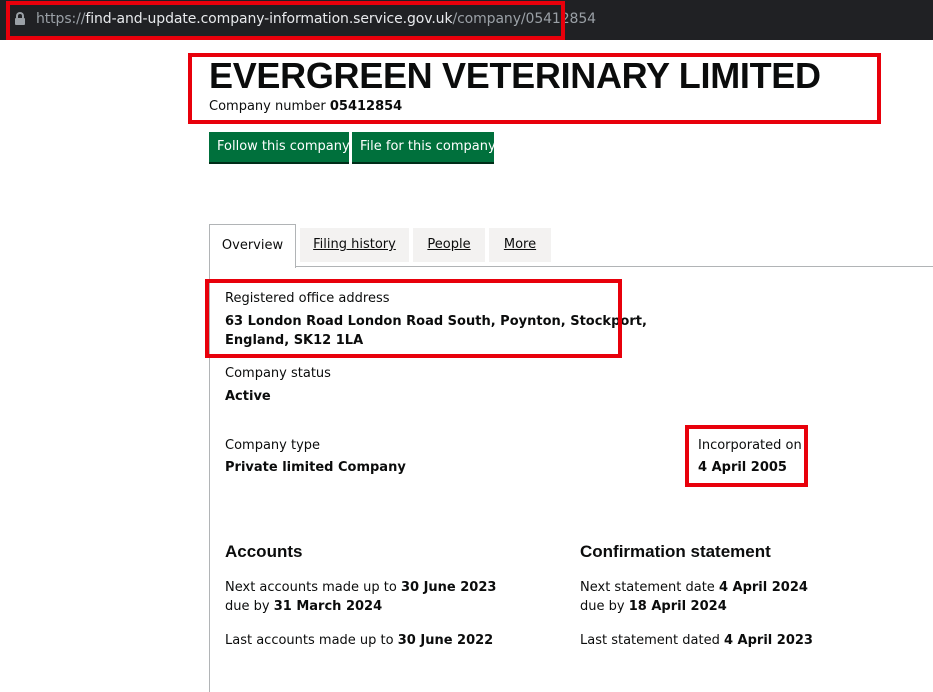  I want to click on company-number-label: Company number, so click(267, 106).